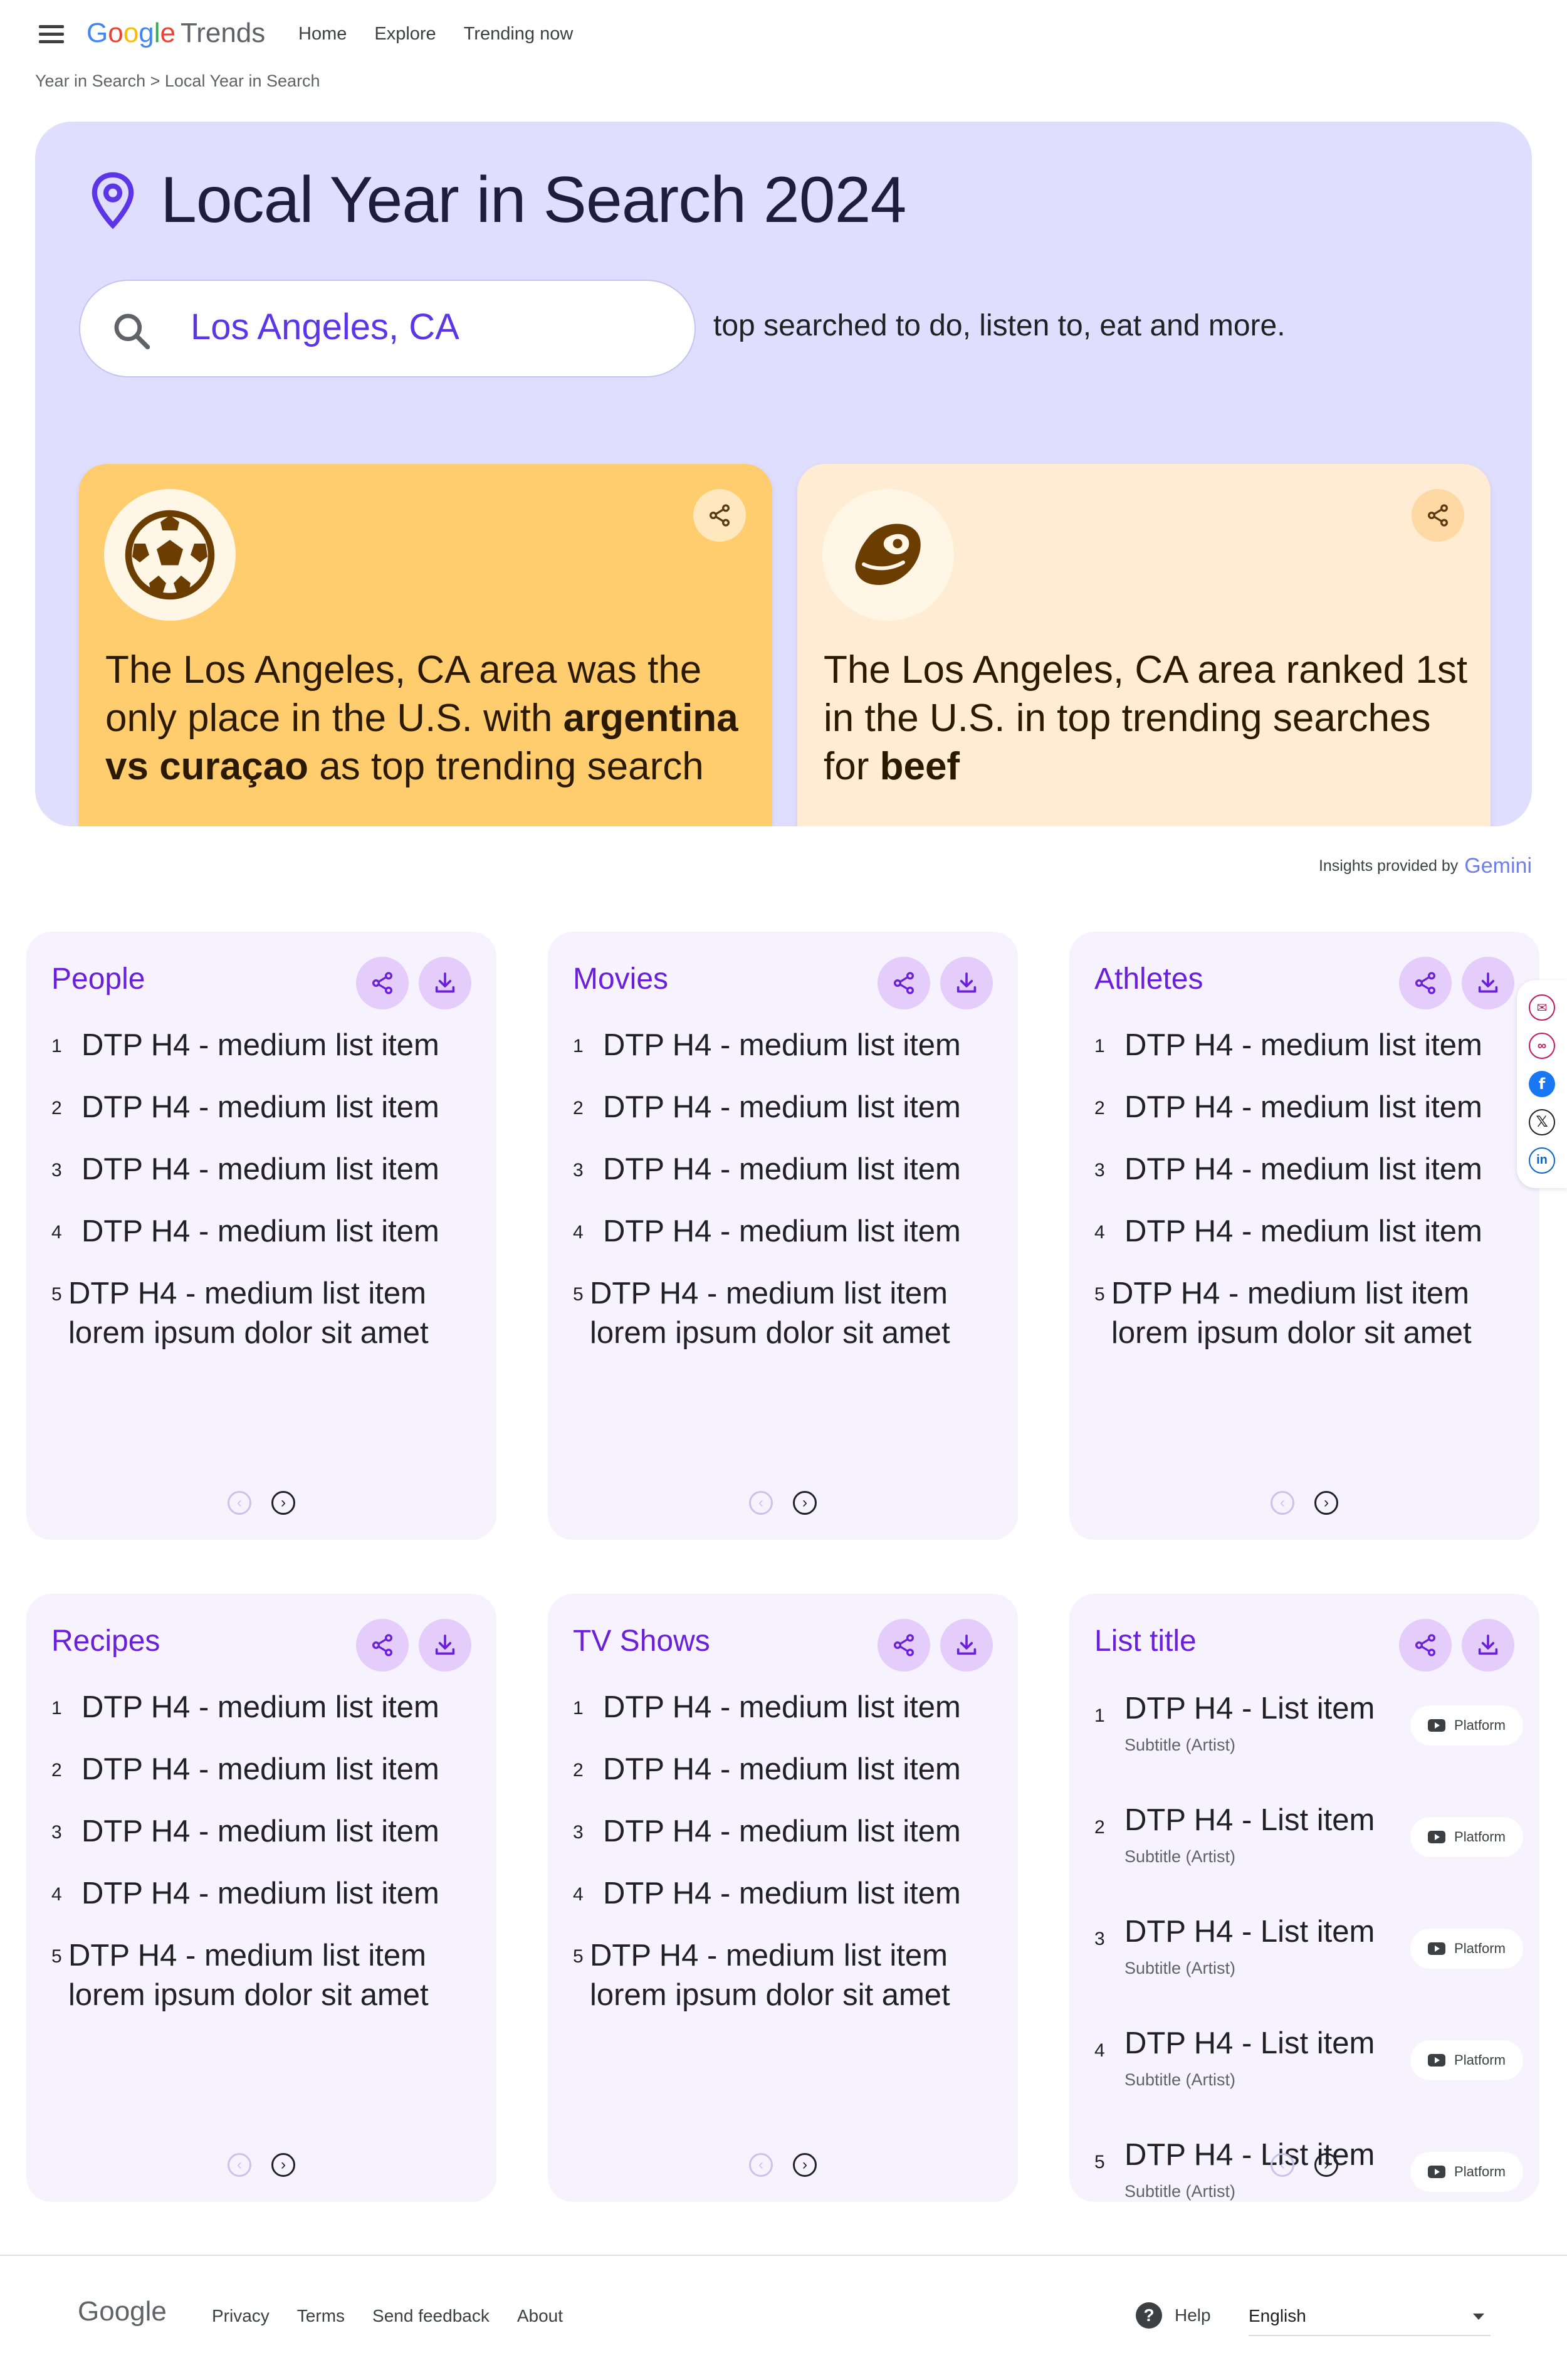 The height and width of the screenshot is (2380, 1567). I want to click on nav-explore: Explore, so click(405, 34).